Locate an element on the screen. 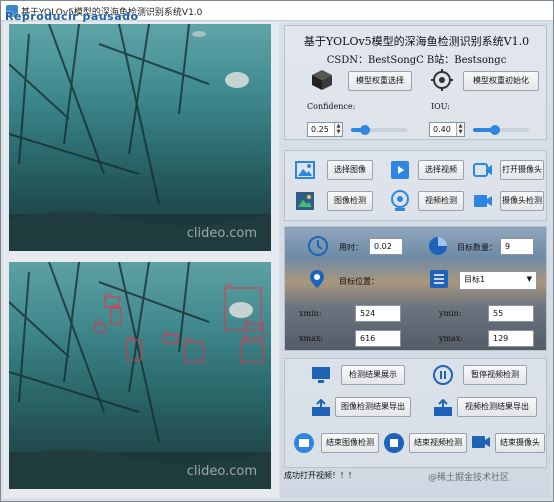 The width and height of the screenshot is (554, 502). pause-video-button: 暂停视频检测 is located at coordinates (495, 375).